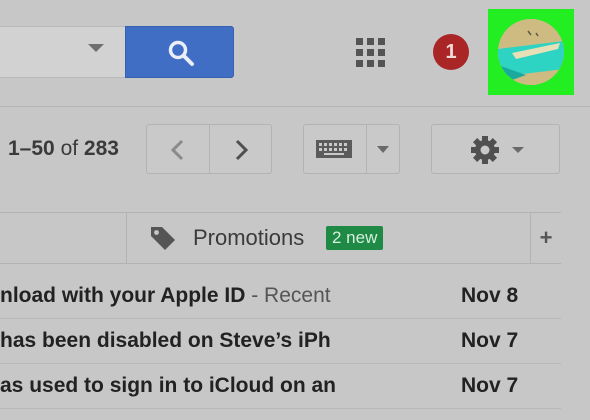  I want to click on tab-promotions: Promotions 2 new, so click(329, 238).